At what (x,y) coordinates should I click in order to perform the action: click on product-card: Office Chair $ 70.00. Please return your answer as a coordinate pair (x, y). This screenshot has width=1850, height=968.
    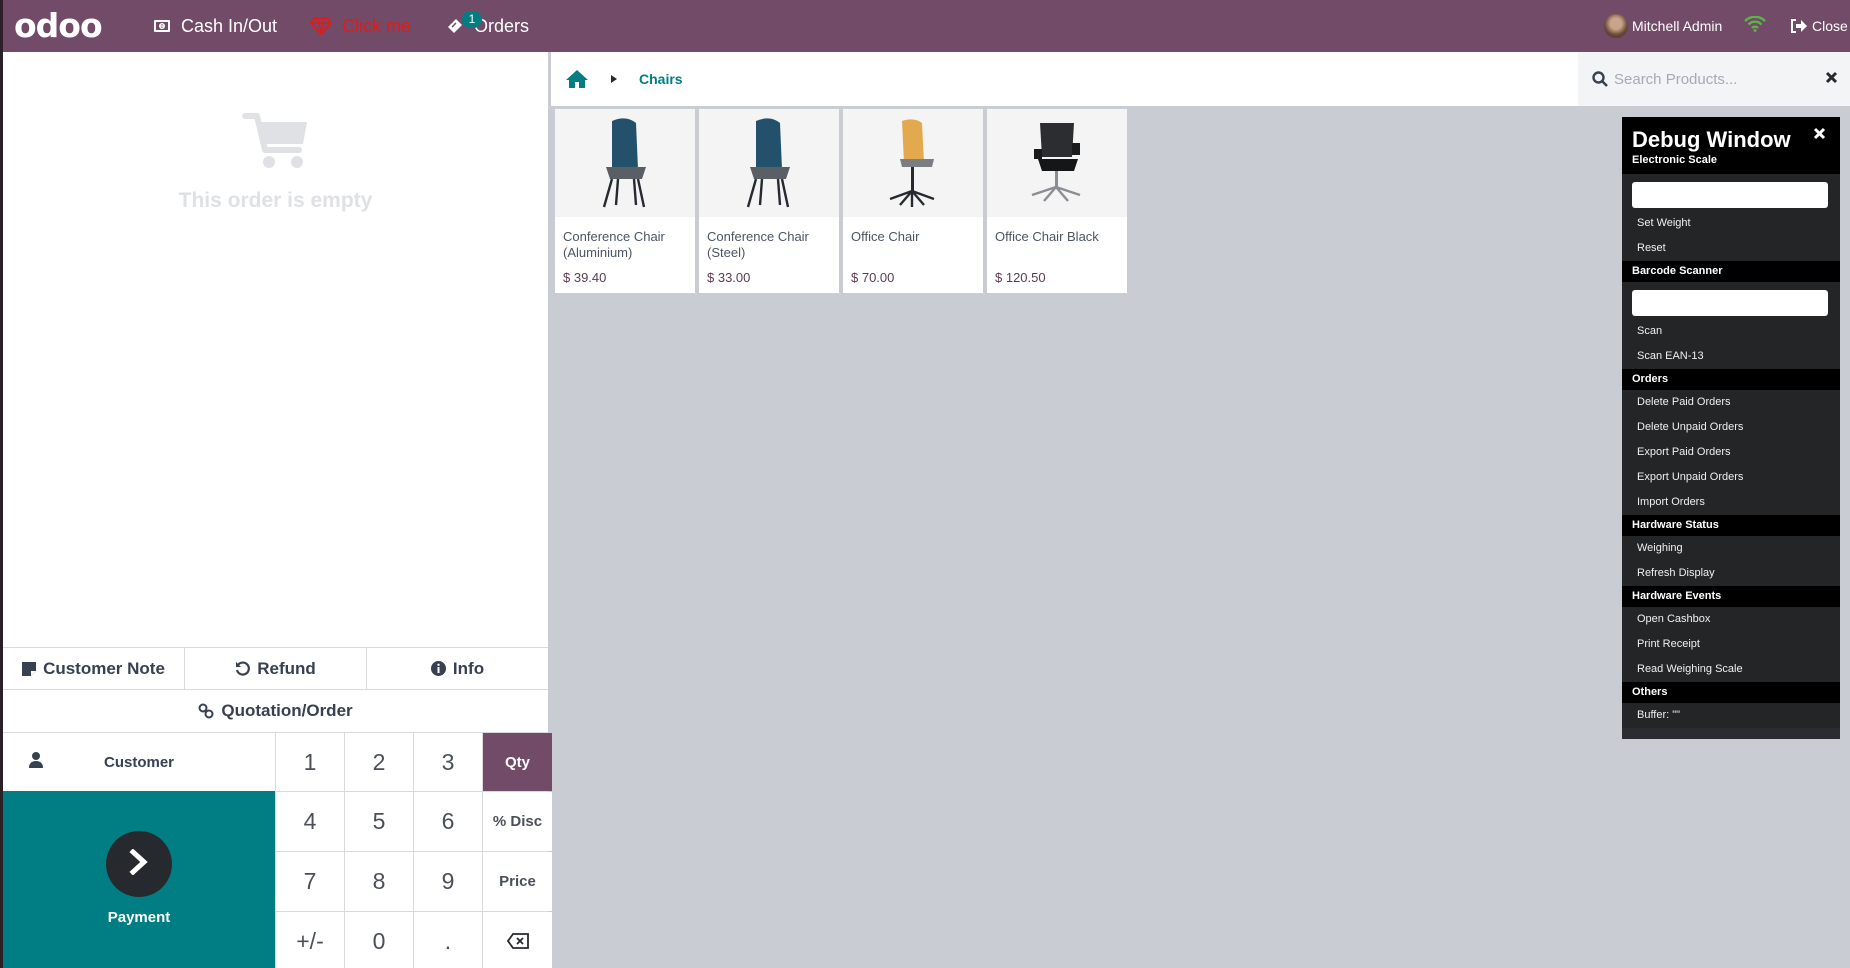
    Looking at the image, I should click on (913, 201).